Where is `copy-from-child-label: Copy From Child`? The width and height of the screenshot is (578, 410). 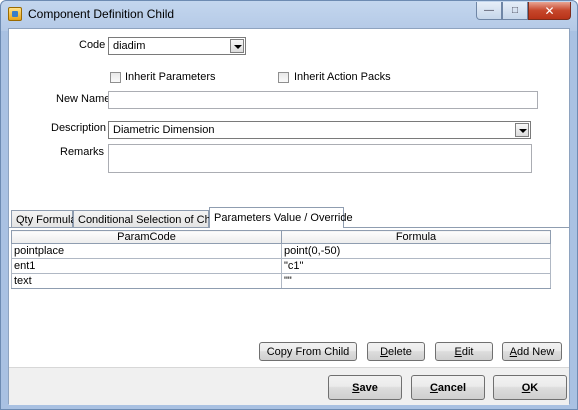
copy-from-child-label: Copy From Child is located at coordinates (308, 351).